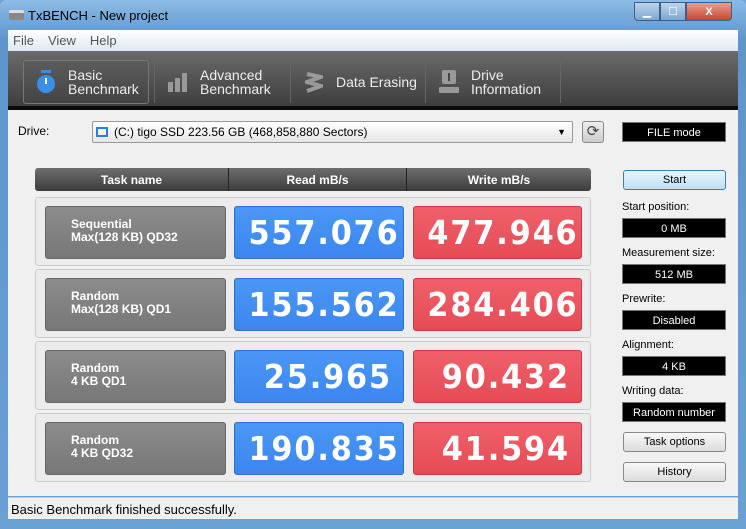 This screenshot has width=746, height=529. What do you see at coordinates (46, 82) in the screenshot?
I see `stopwatch-icon` at bounding box center [46, 82].